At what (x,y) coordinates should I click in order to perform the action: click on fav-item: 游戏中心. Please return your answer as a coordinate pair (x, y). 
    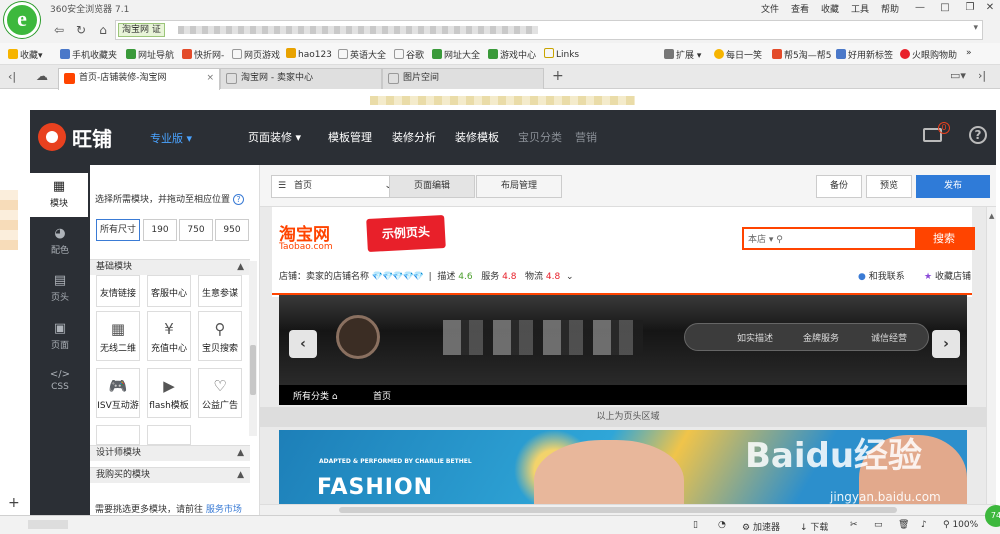
    Looking at the image, I should click on (512, 54).